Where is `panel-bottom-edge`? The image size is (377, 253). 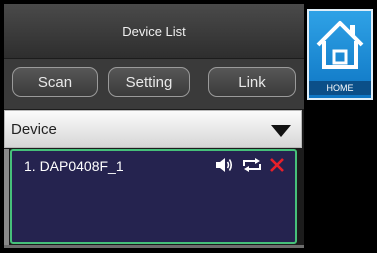 panel-bottom-edge is located at coordinates (154, 246).